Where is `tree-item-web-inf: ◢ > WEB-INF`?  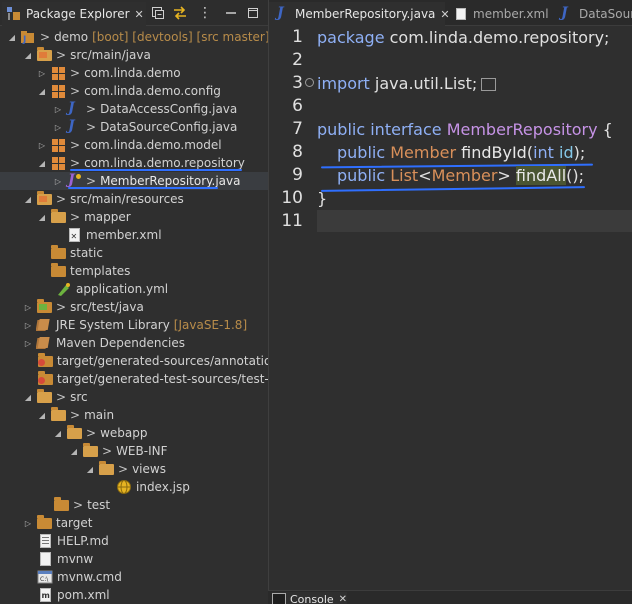
tree-item-web-inf: ◢ > WEB-INF is located at coordinates (134, 451).